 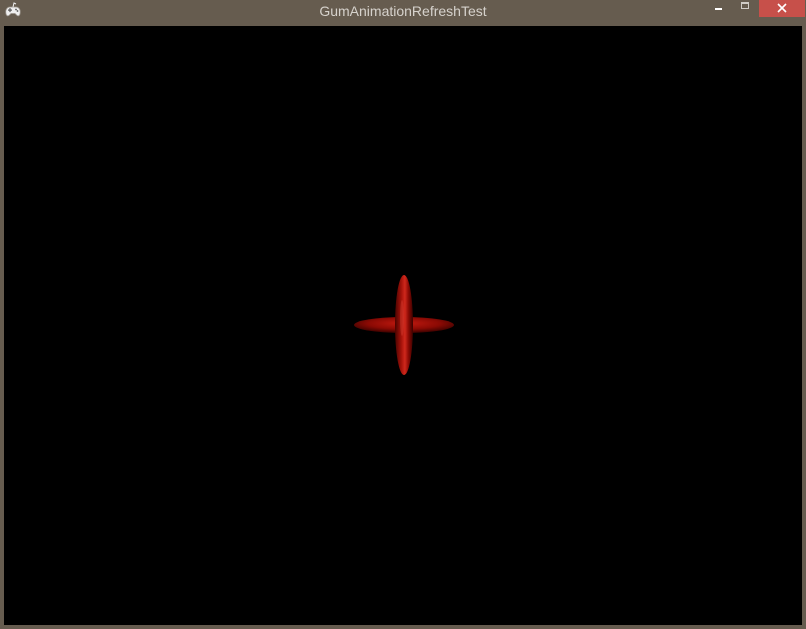 I want to click on maximize-icon, so click(x=745, y=5).